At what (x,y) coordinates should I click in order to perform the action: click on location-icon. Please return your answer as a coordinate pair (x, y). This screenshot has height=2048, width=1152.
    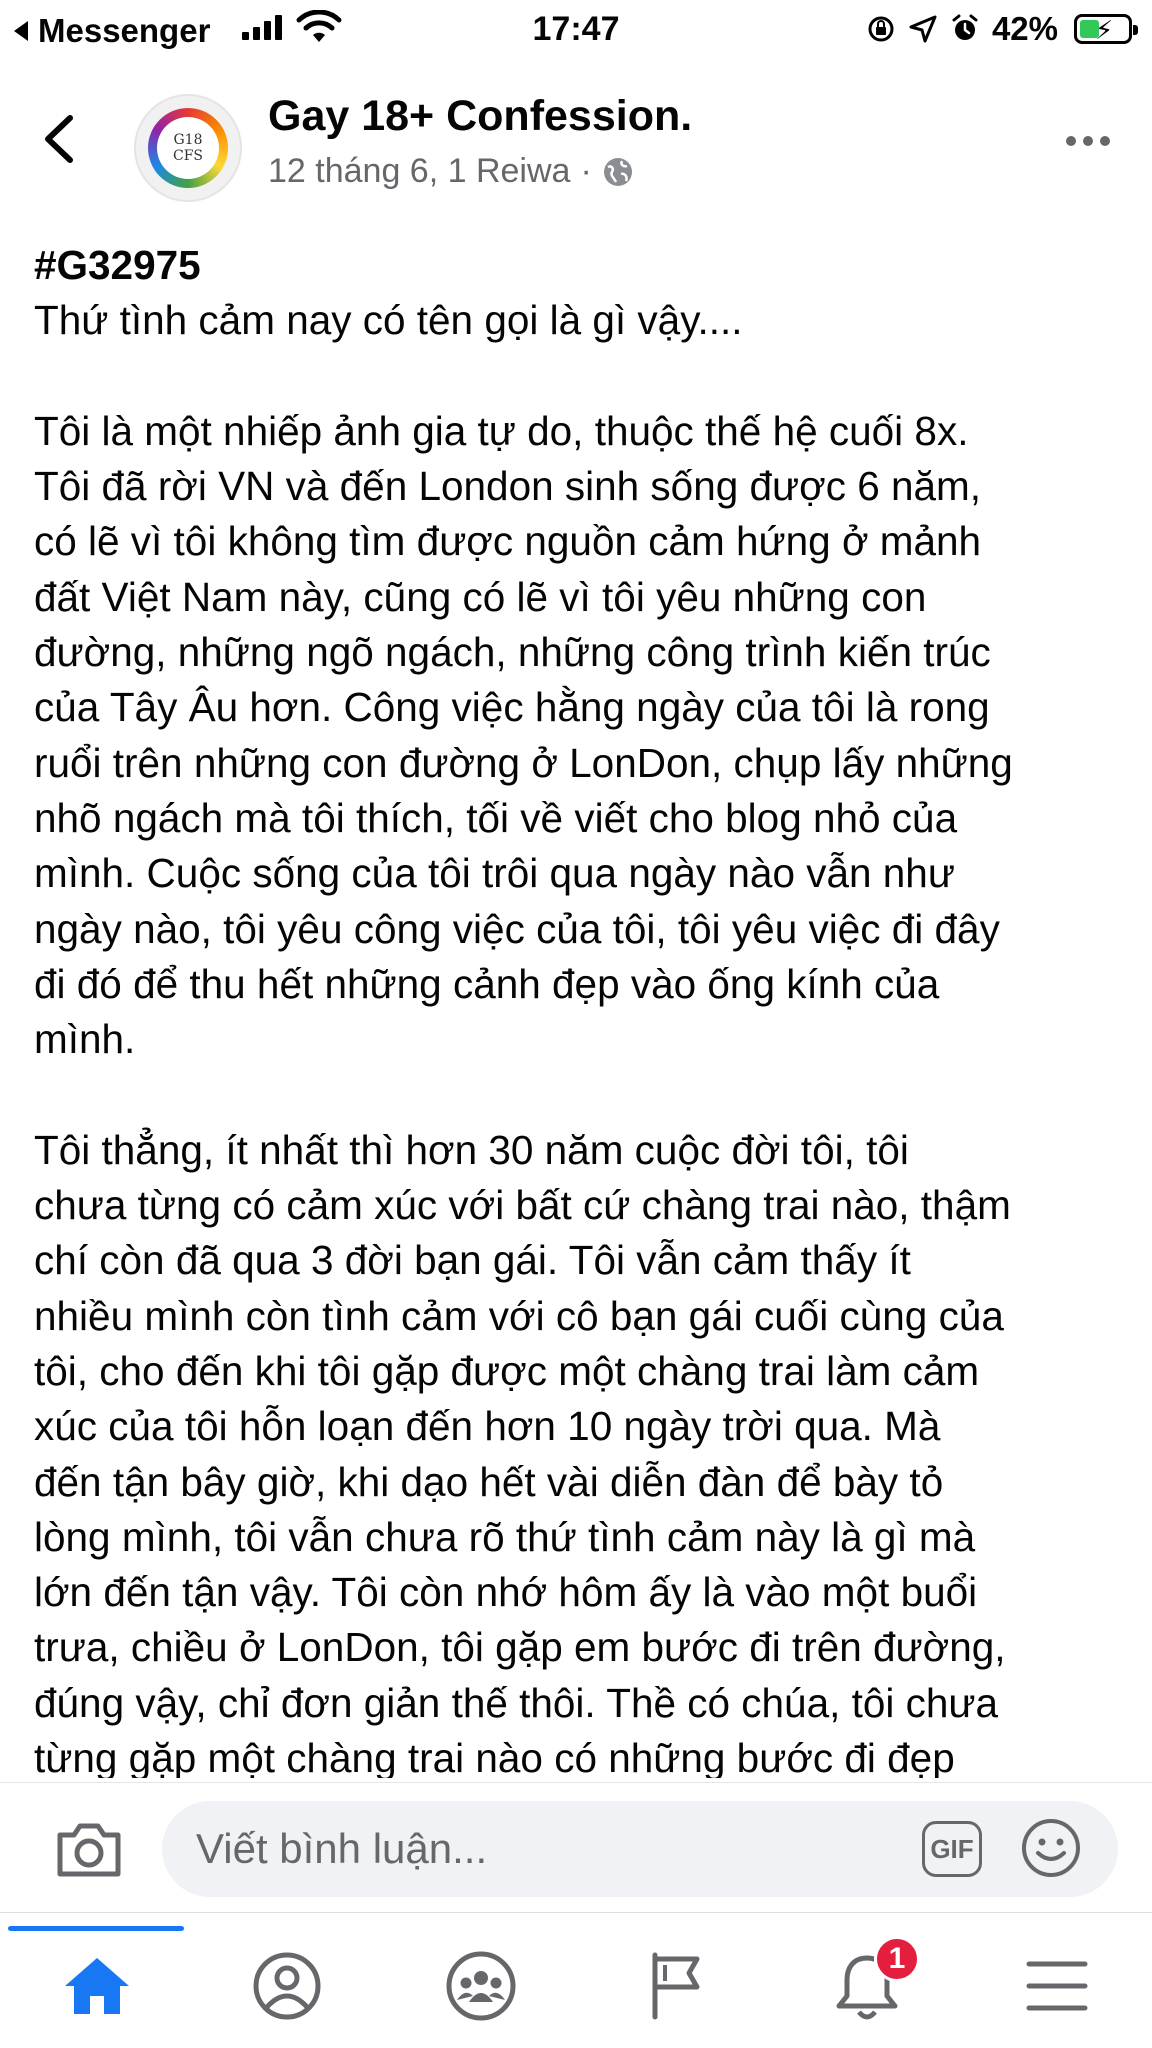
    Looking at the image, I should click on (923, 29).